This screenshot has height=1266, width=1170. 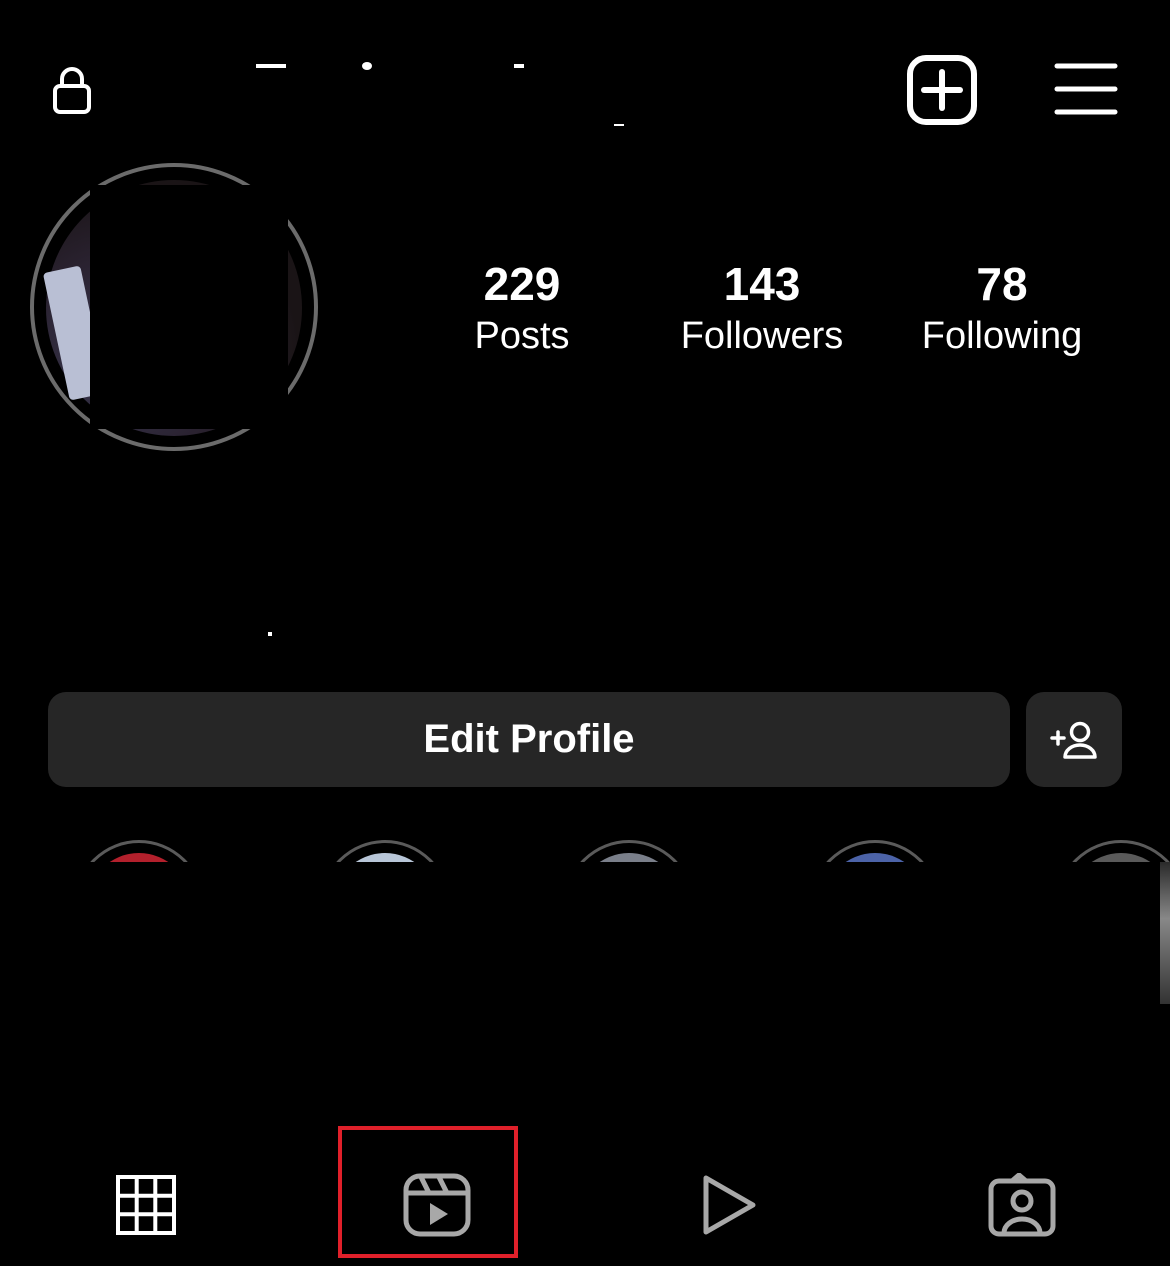 I want to click on edit-profile-button: Edit Profile, so click(x=529, y=739).